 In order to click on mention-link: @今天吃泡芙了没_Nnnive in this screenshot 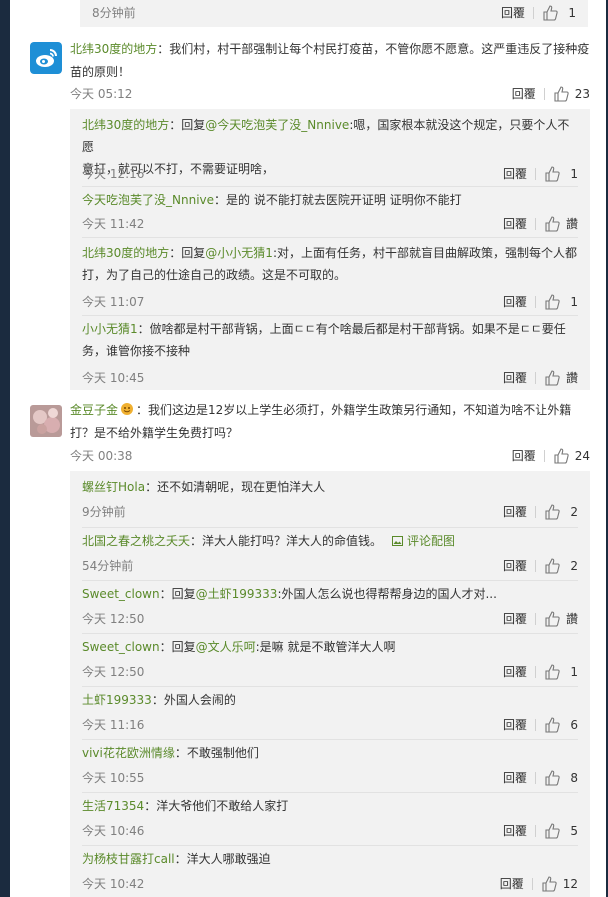, I will do `click(277, 125)`.